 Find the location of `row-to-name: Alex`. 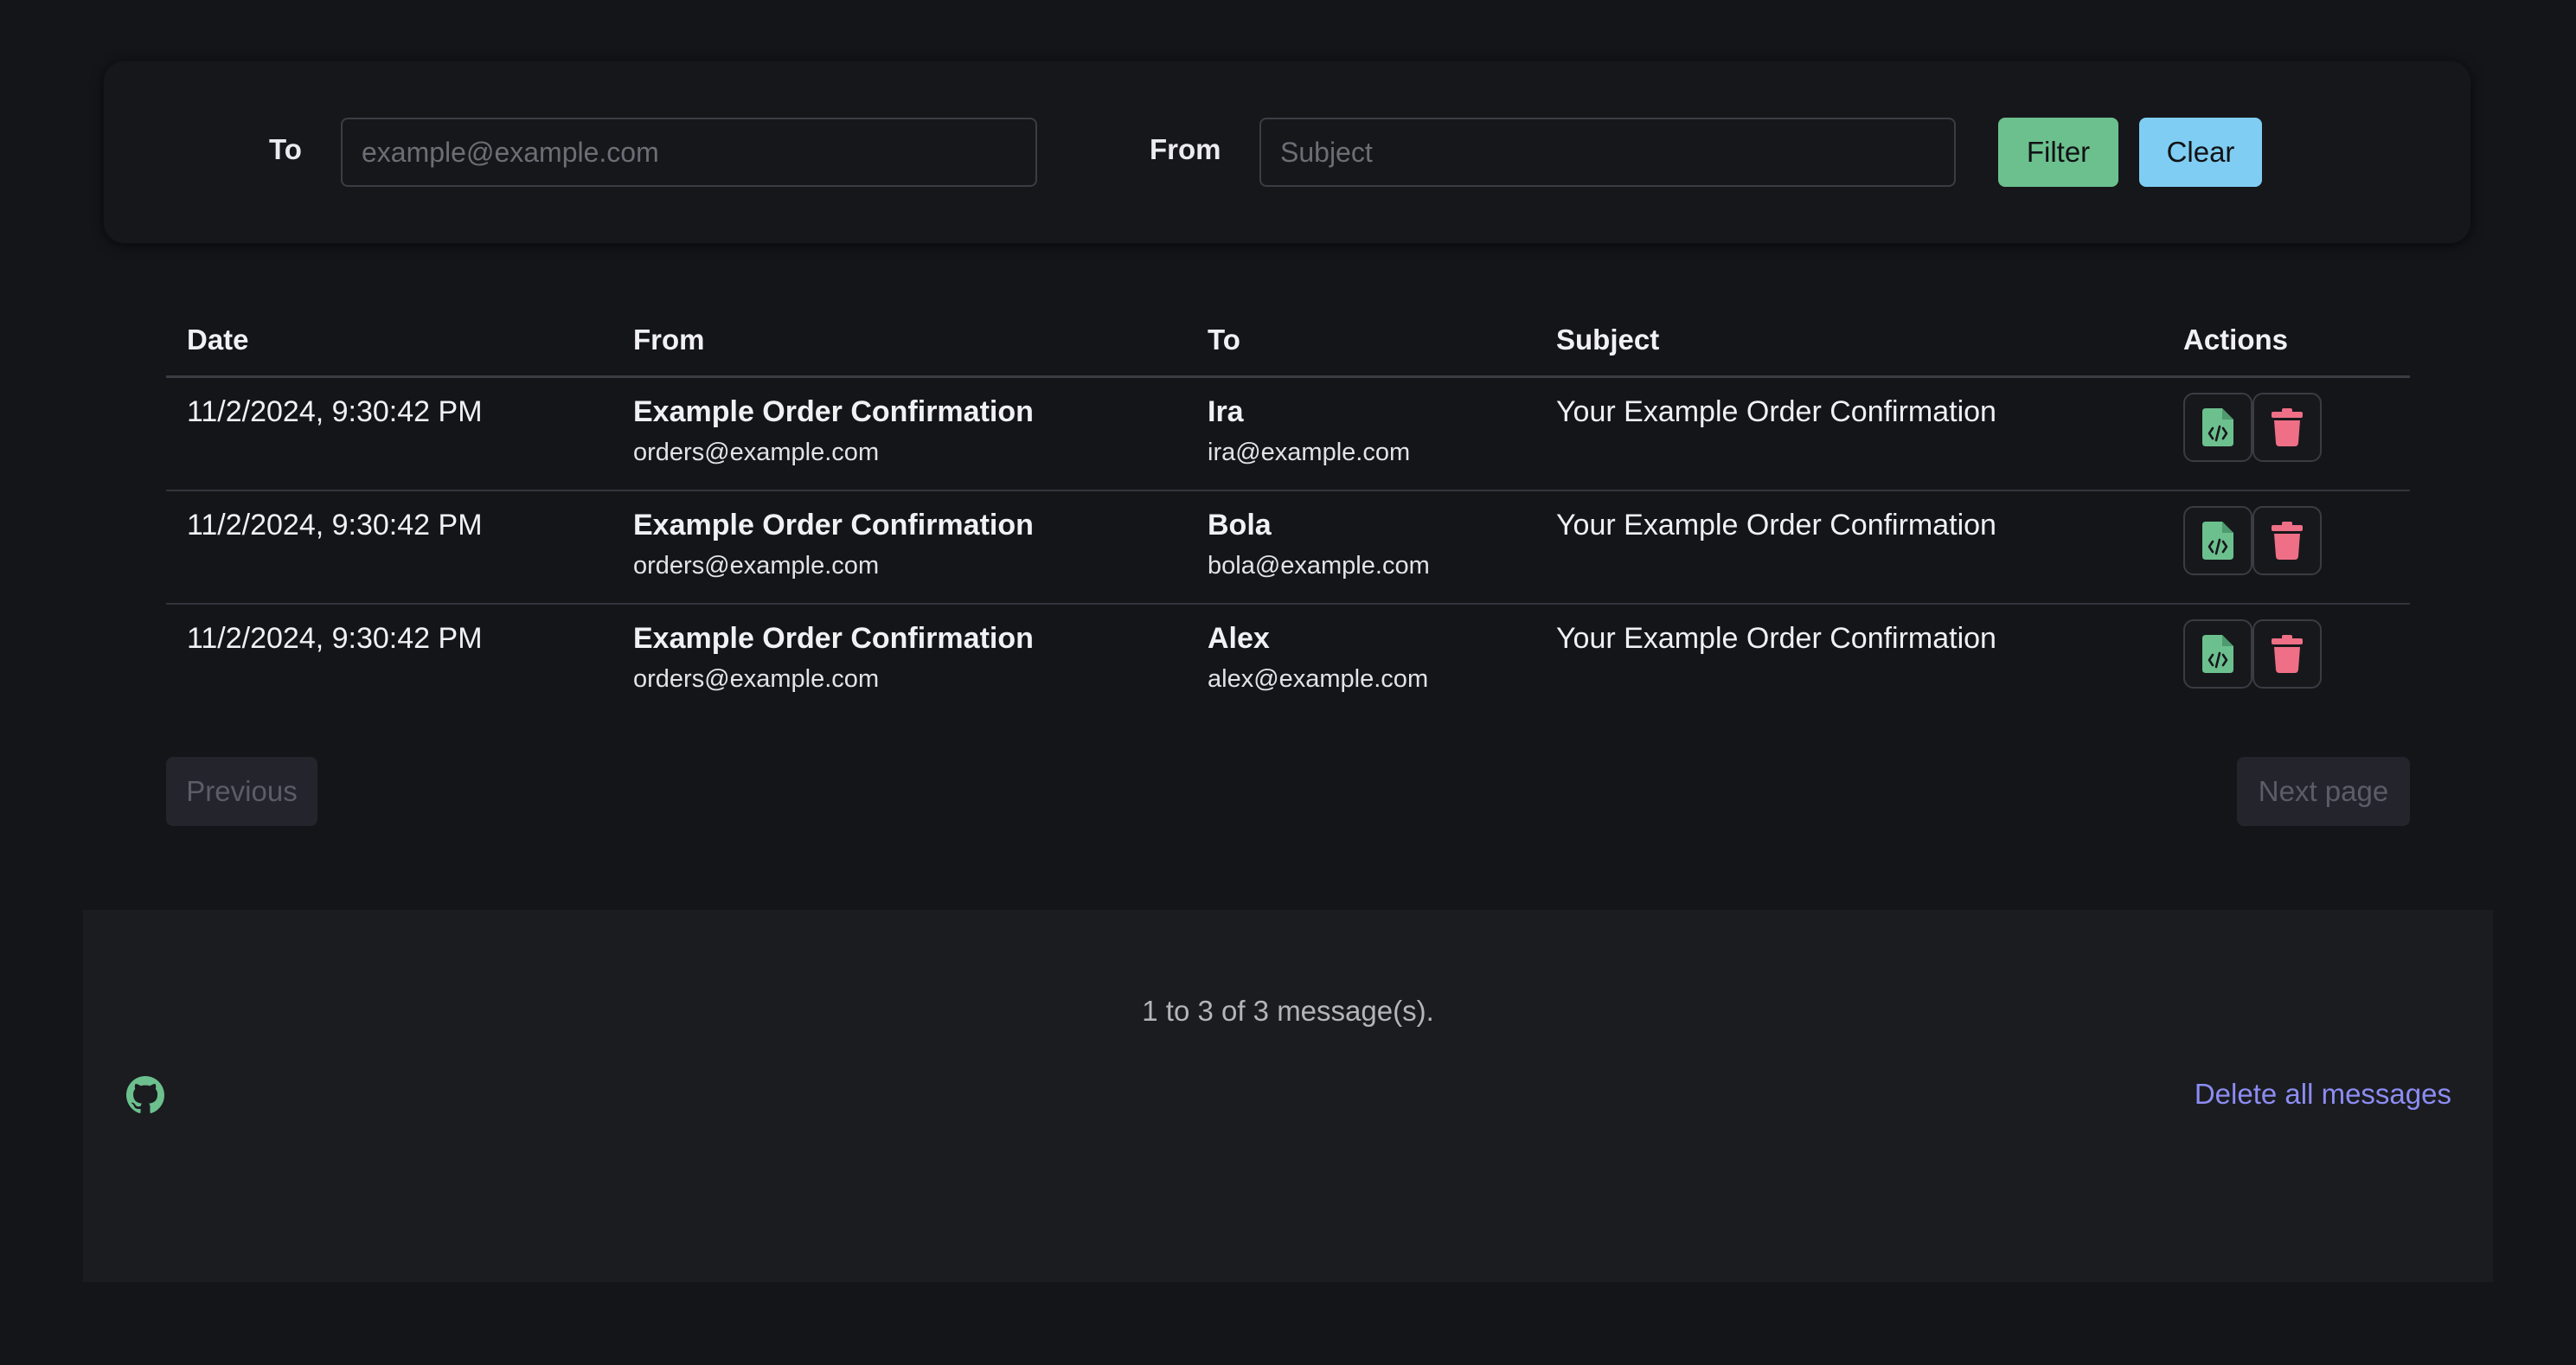

row-to-name: Alex is located at coordinates (1239, 638).